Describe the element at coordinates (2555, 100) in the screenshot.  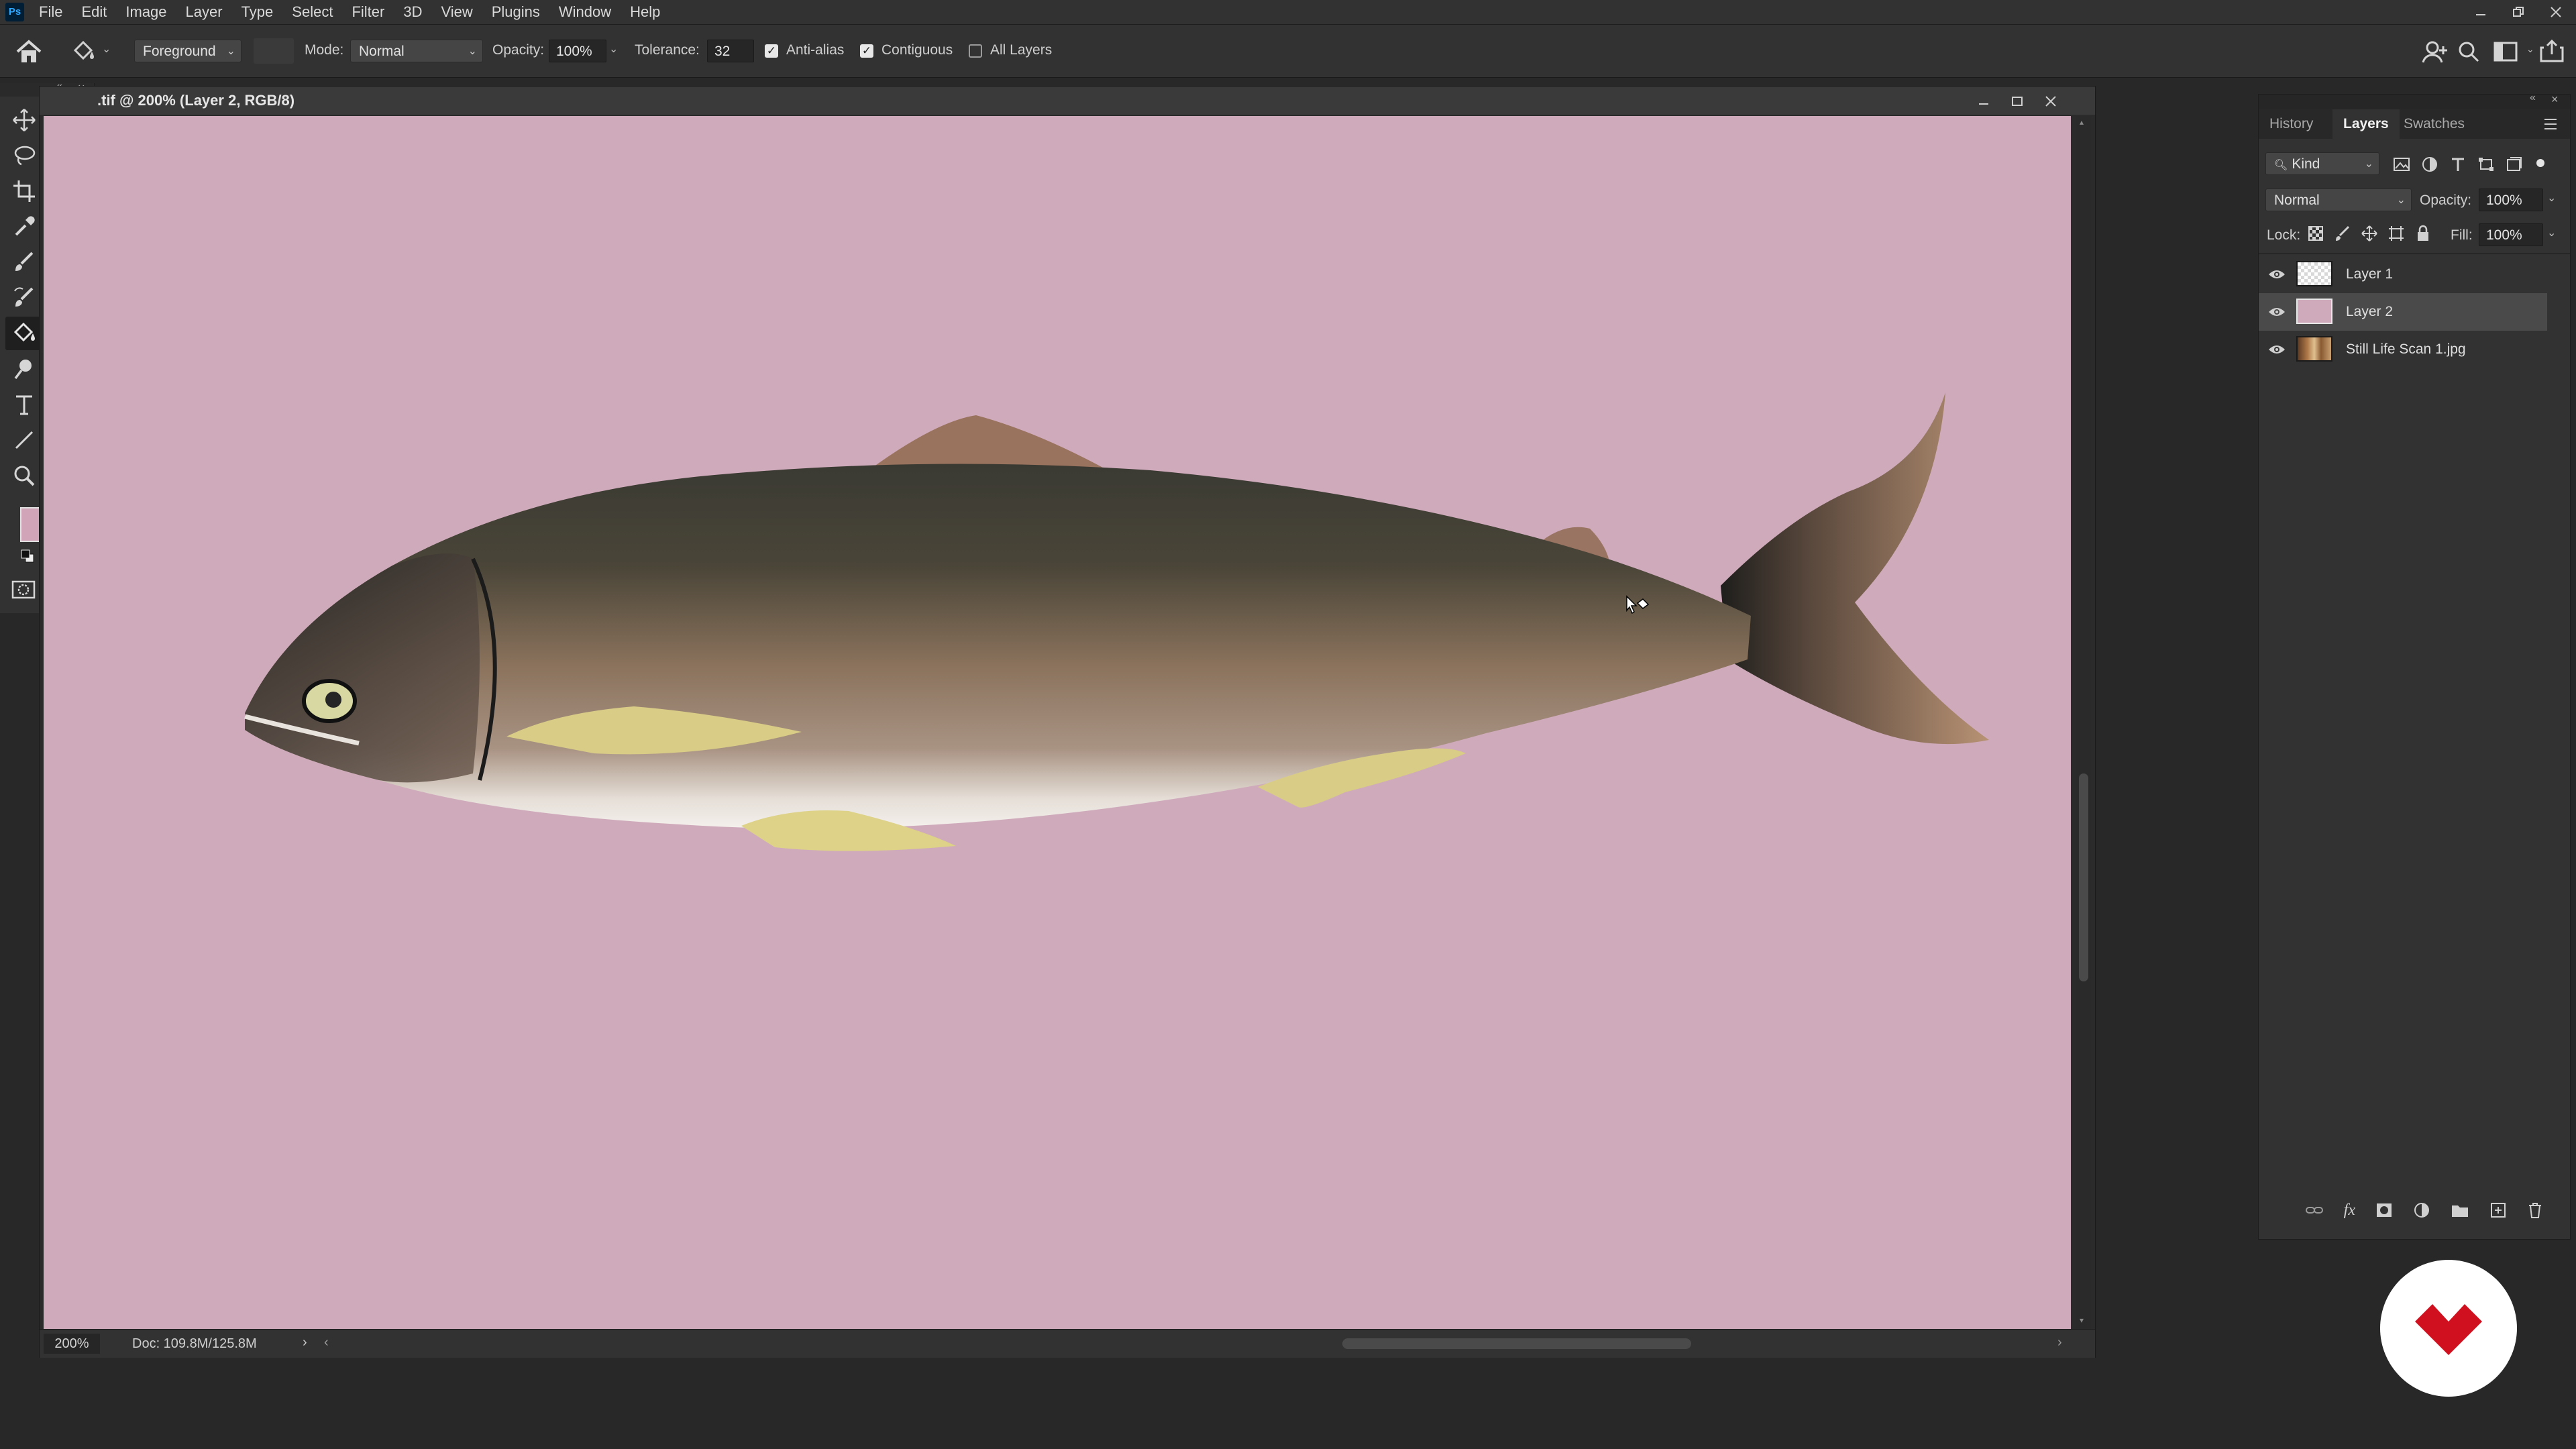
I see `close-icon: ×` at that location.